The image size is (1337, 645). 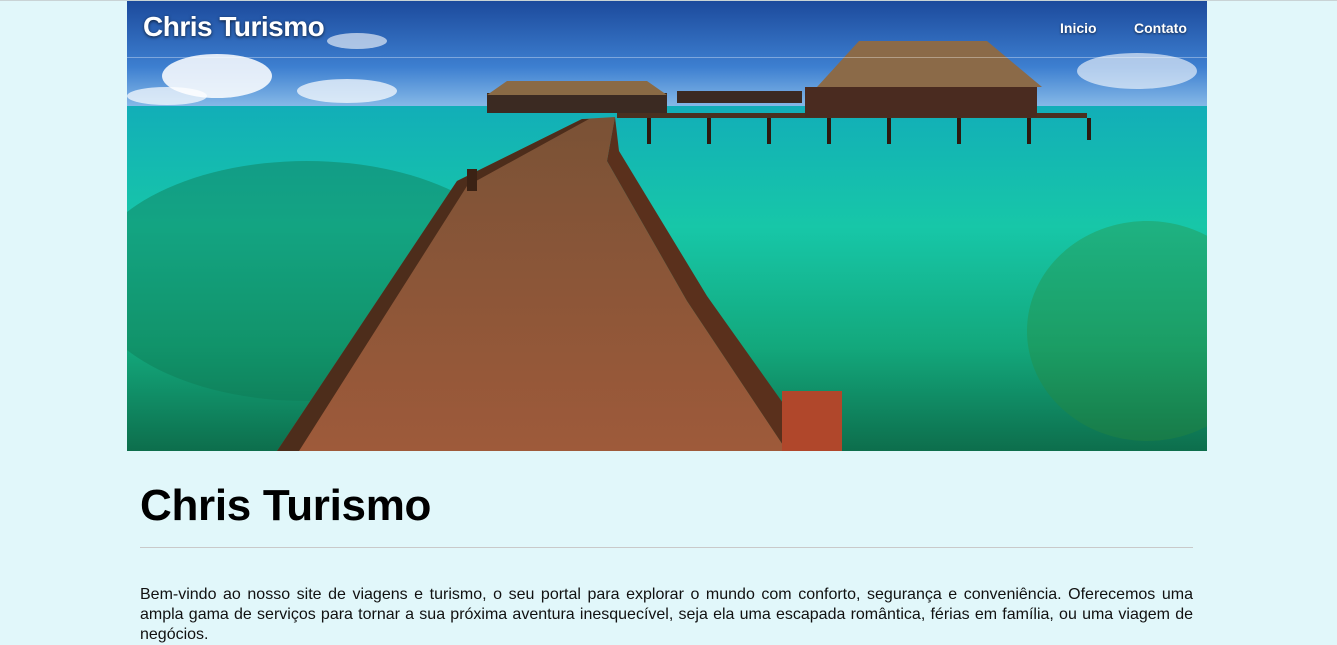 What do you see at coordinates (1160, 28) in the screenshot?
I see `nav-link-contato: Contato` at bounding box center [1160, 28].